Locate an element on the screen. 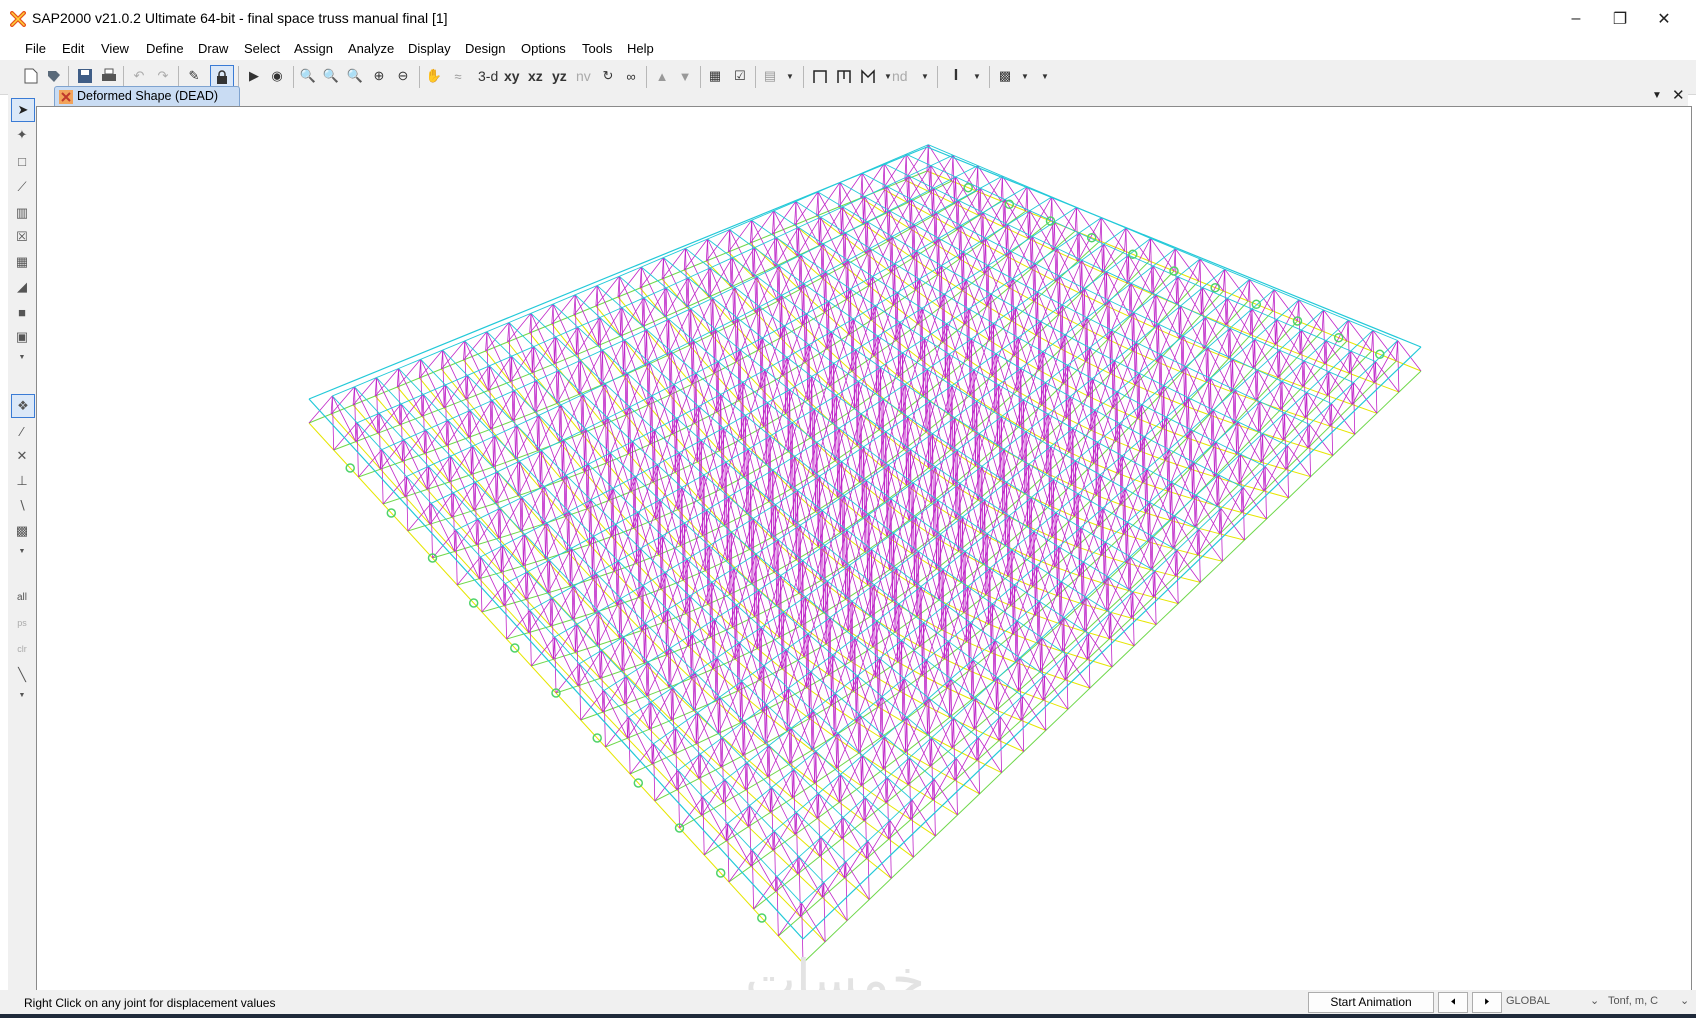 This screenshot has height=1018, width=1696. snap-perpendicular-icon: ⊥ is located at coordinates (22, 481).